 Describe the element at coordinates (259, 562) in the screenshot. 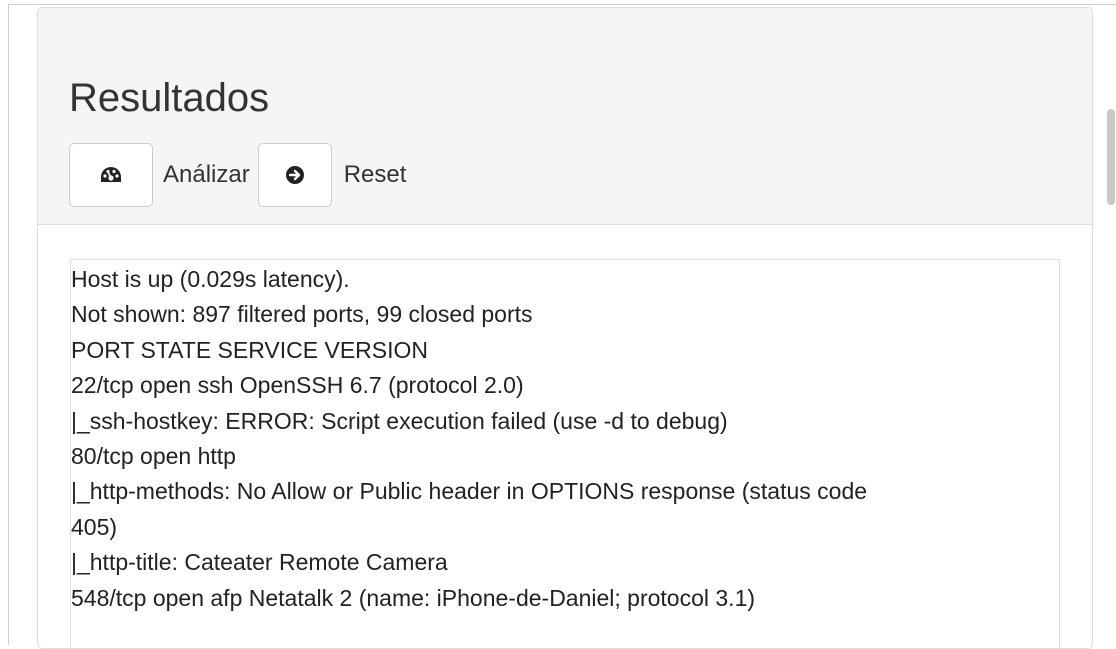

I see `output-line: |_http-title: Cateater Remote Camera` at that location.